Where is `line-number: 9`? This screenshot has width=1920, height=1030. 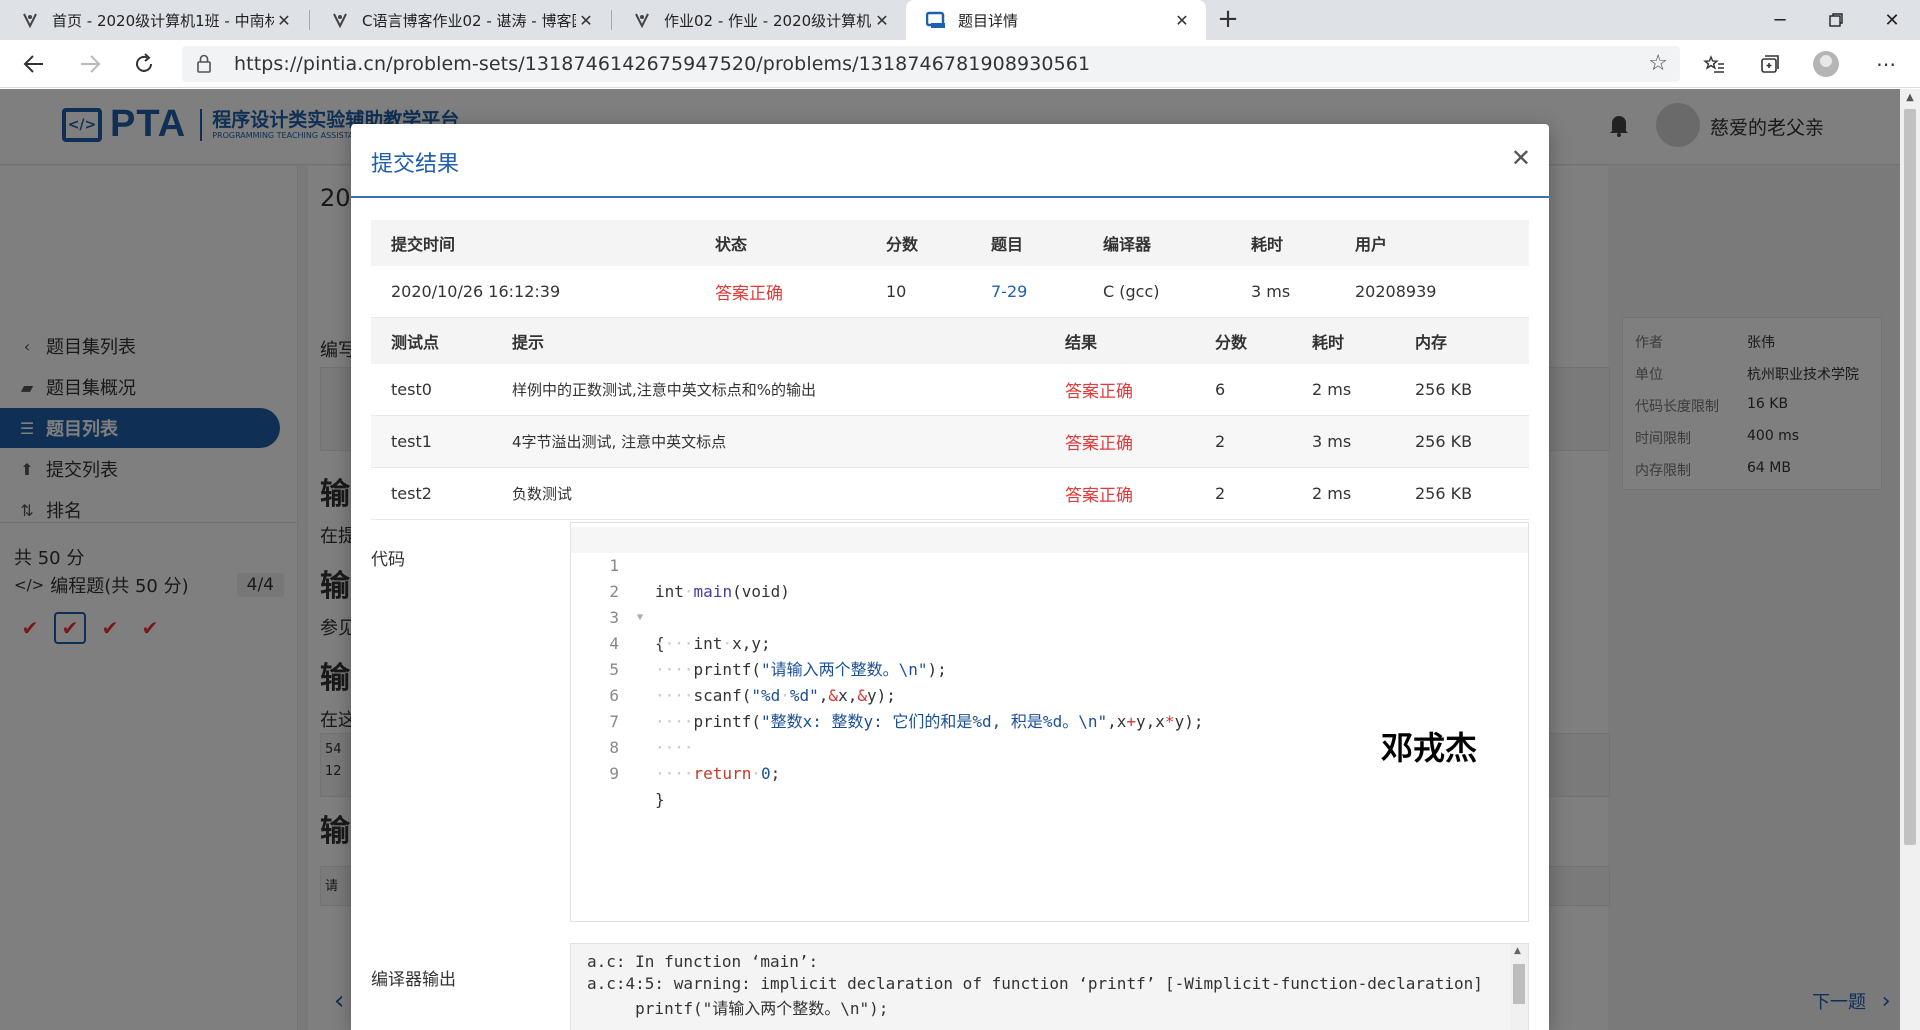
line-number: 9 is located at coordinates (614, 773).